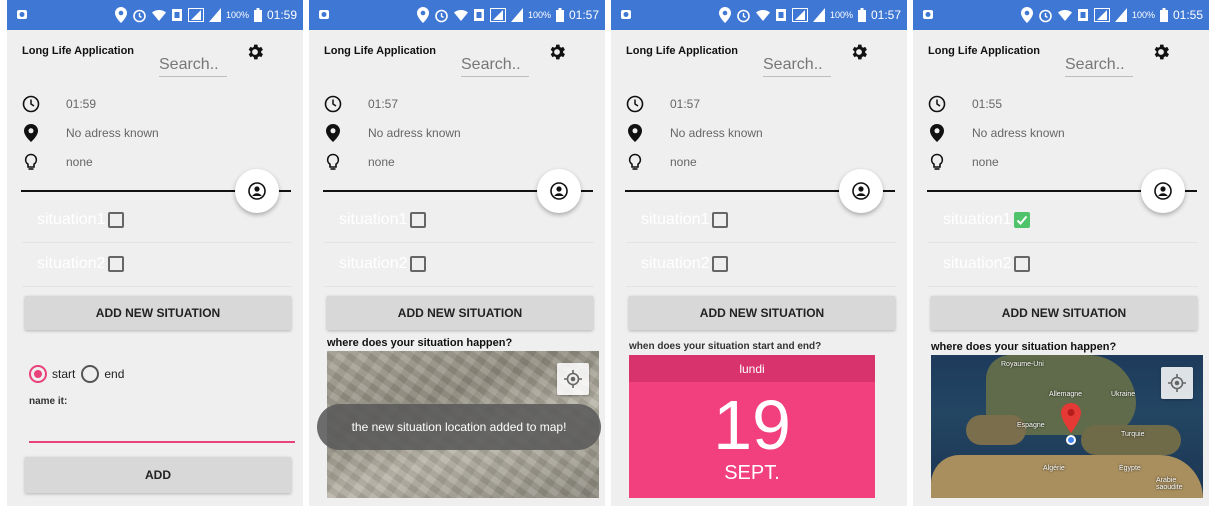 This screenshot has width=1213, height=506. What do you see at coordinates (459, 427) in the screenshot?
I see `toast-message: the new situation location added to map!` at bounding box center [459, 427].